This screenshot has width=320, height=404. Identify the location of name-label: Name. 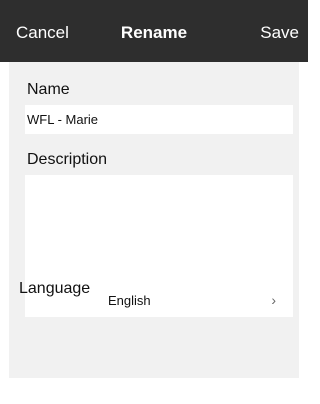
(48, 89).